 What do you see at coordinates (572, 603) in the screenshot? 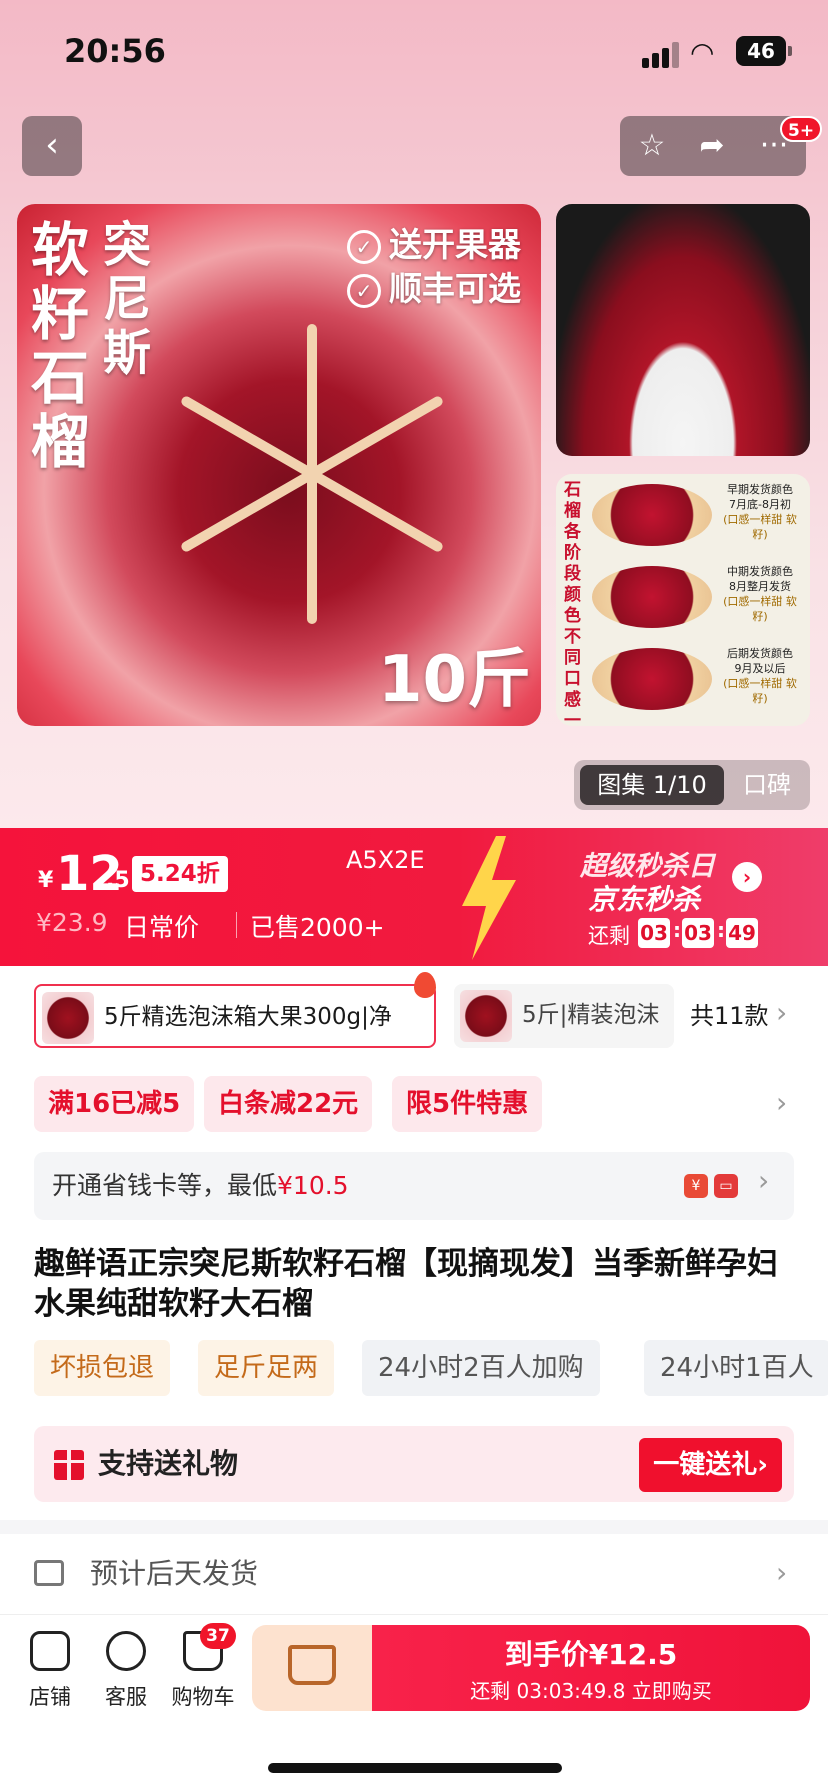
I see `side-vertical-text: 石榴各阶段颜色不同口感一样纯甜` at bounding box center [572, 603].